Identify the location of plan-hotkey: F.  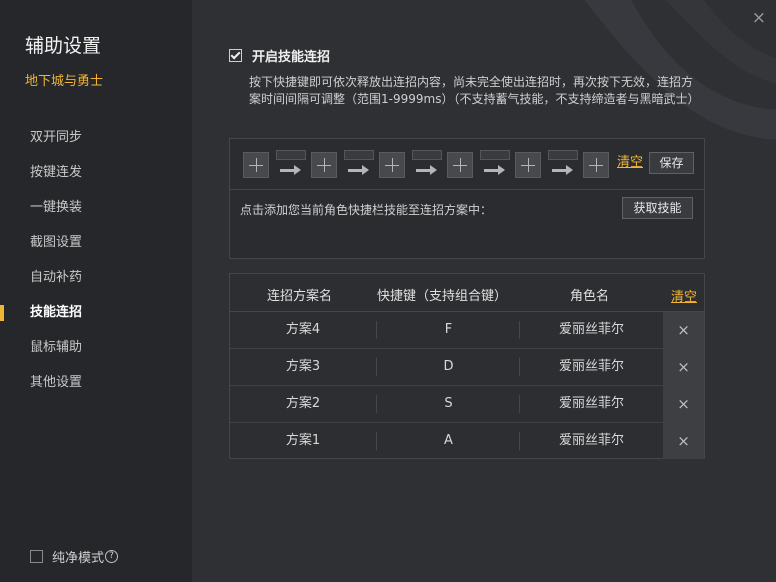
(448, 330).